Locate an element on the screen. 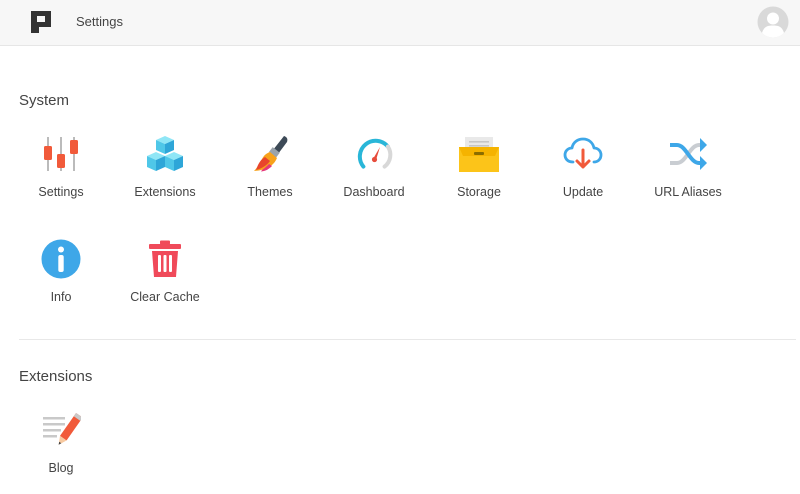 This screenshot has width=800, height=494. tile-label: Update is located at coordinates (583, 192).